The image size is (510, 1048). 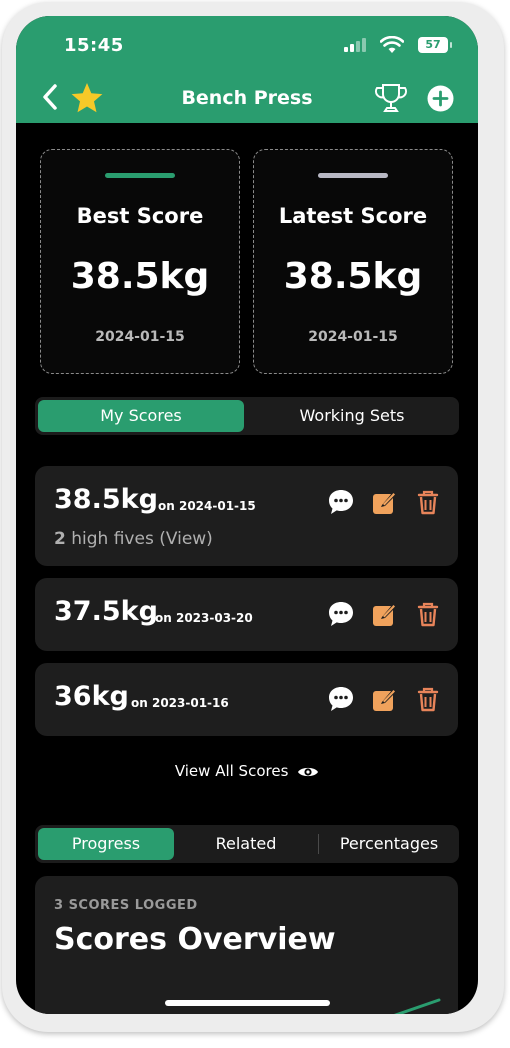 I want to click on status-icons: 57, so click(x=395, y=45).